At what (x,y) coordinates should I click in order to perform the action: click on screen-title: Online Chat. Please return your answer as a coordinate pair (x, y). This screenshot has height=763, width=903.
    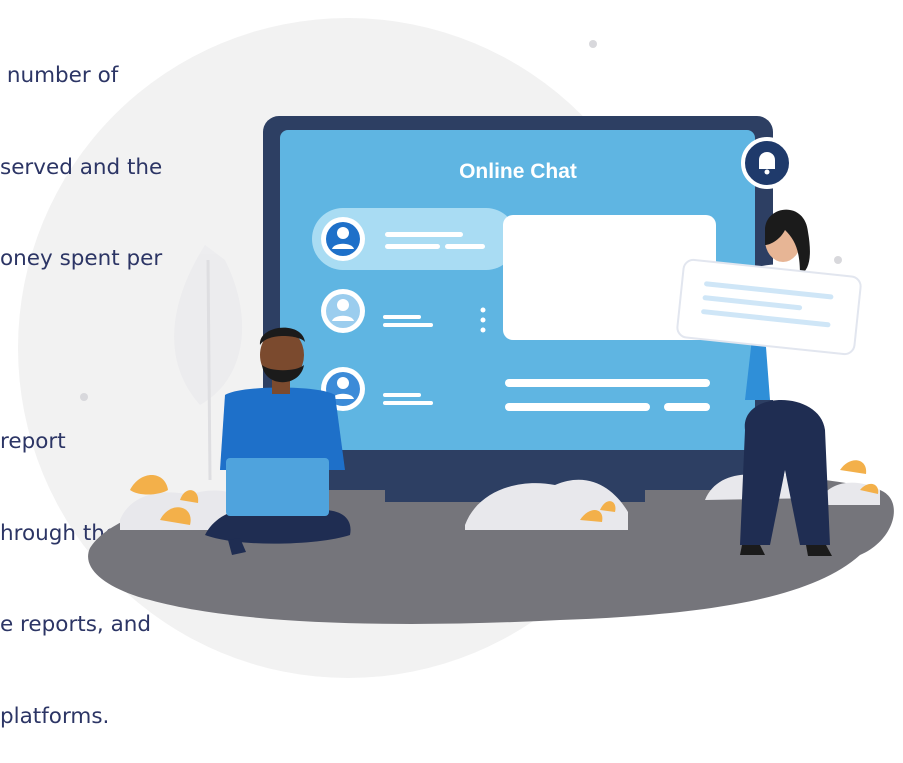
    Looking at the image, I should click on (518, 171).